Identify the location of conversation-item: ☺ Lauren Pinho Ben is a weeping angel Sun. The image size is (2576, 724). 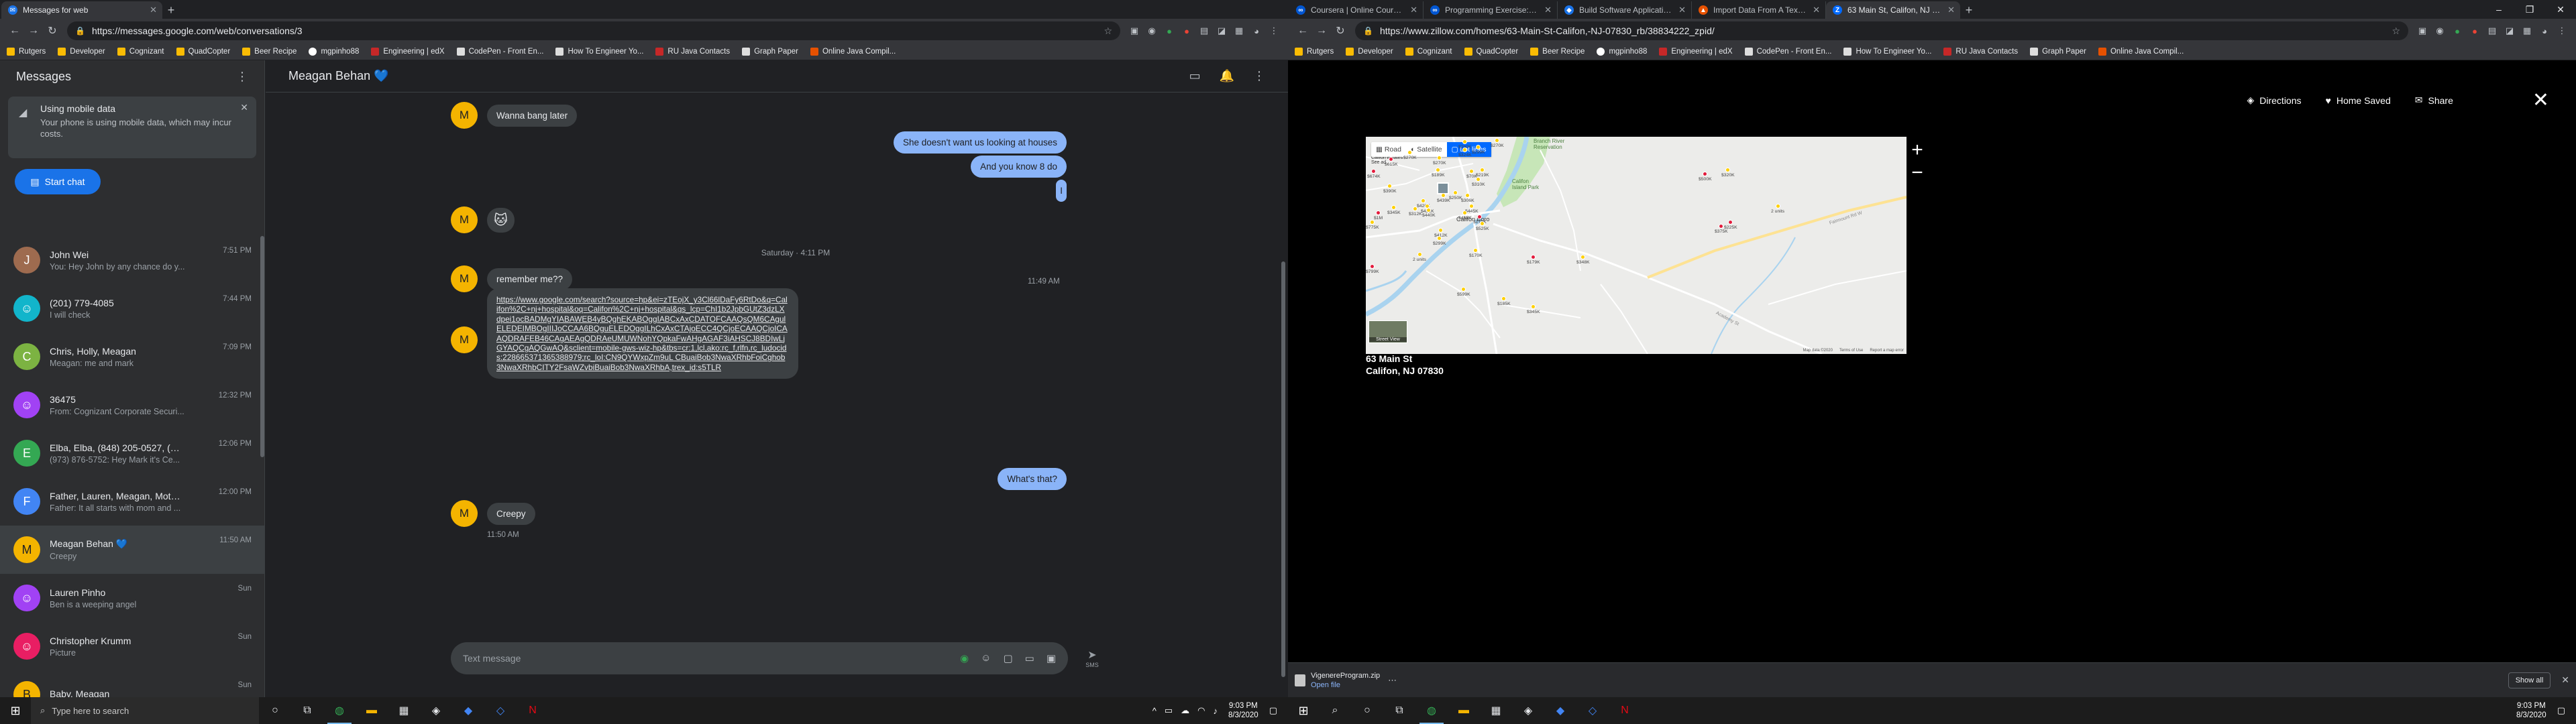
(132, 598).